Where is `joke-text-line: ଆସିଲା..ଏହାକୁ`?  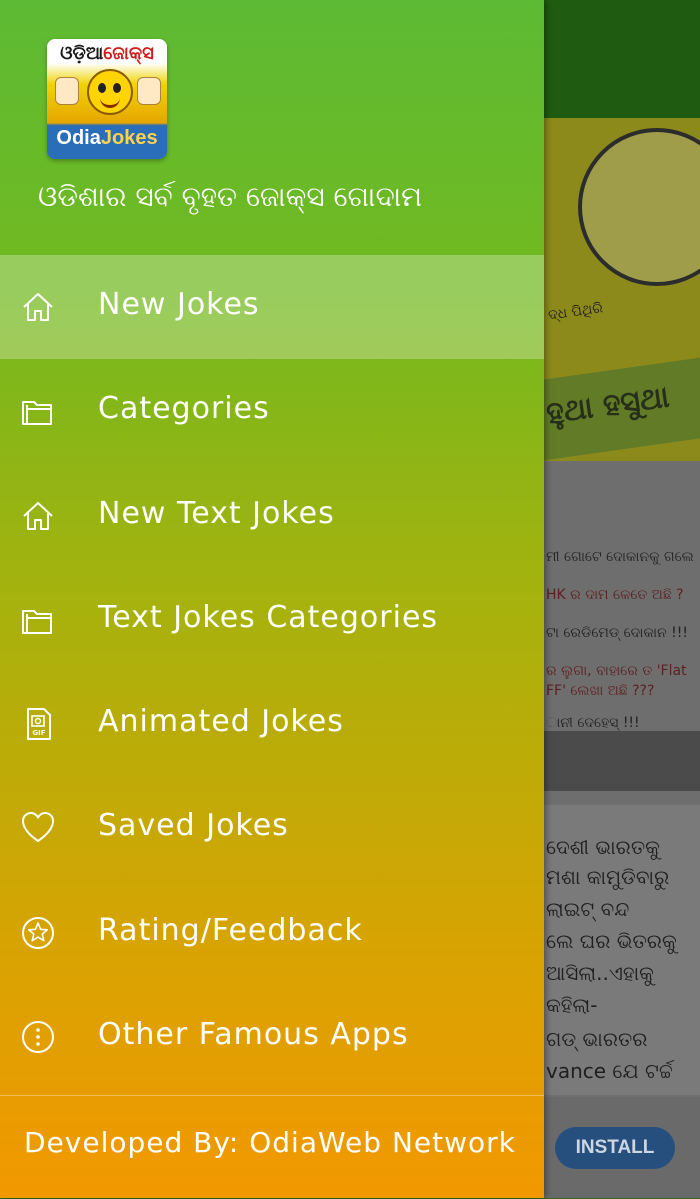 joke-text-line: ଆସିଲା..ଏହାକୁ is located at coordinates (600, 973).